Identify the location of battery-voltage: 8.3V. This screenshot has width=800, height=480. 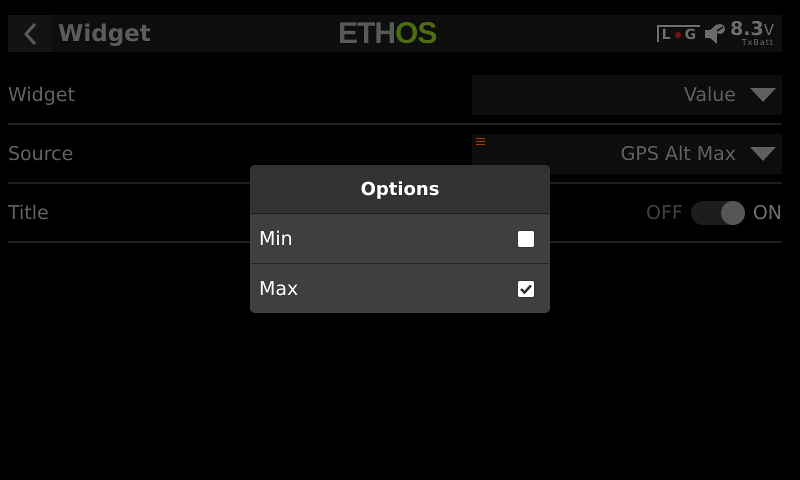
(752, 29).